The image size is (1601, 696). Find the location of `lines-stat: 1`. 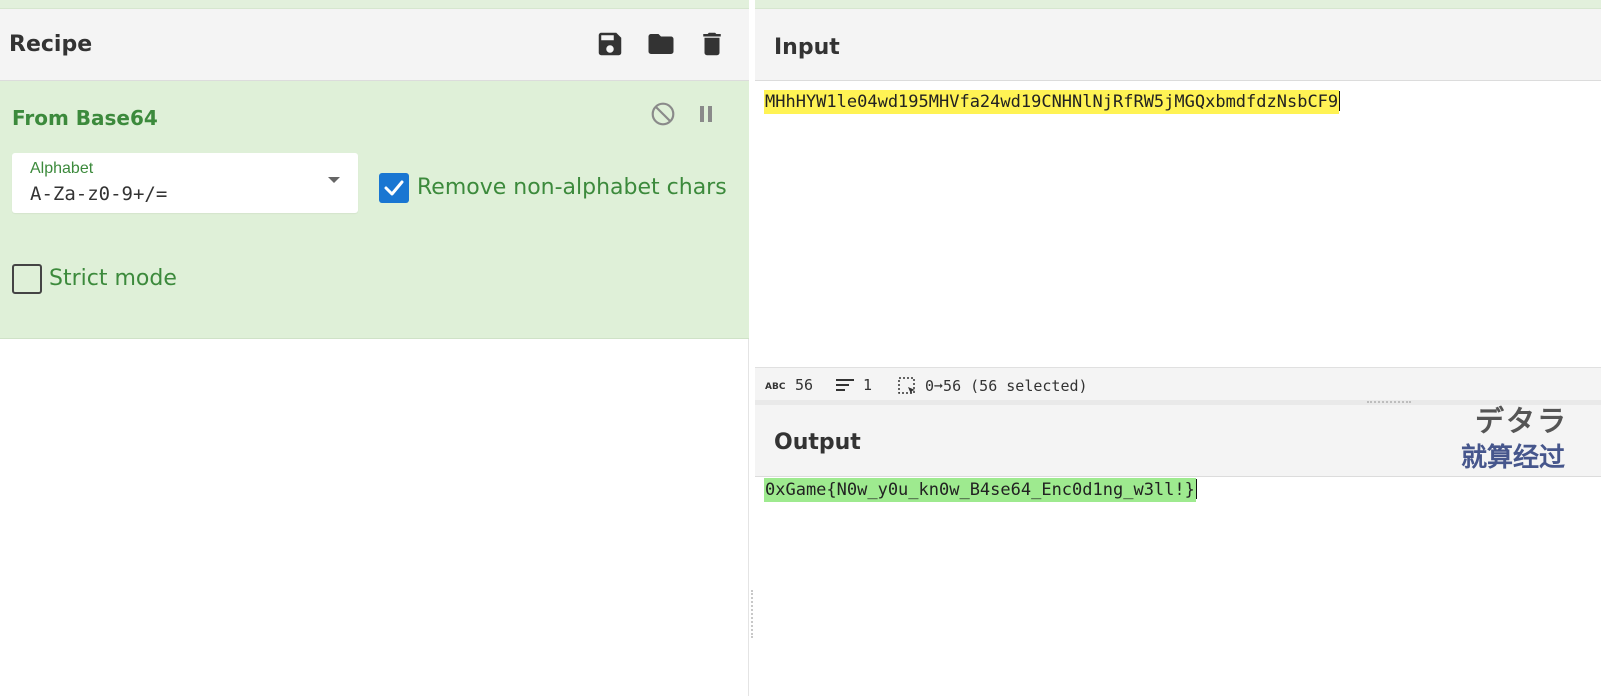

lines-stat: 1 is located at coordinates (853, 385).